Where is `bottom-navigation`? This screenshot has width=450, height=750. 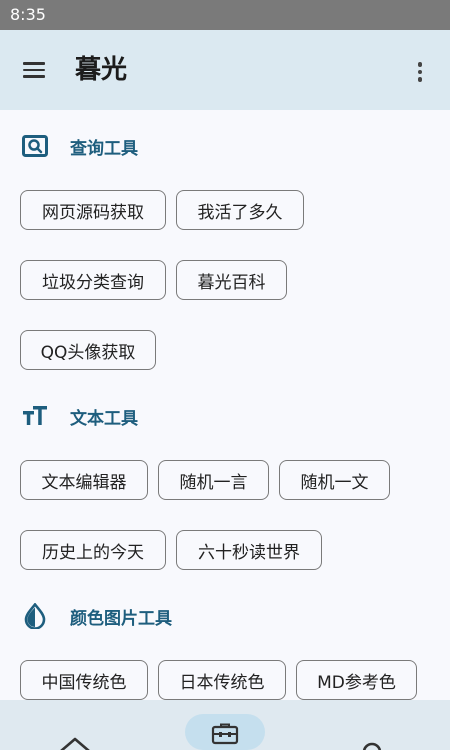
bottom-navigation is located at coordinates (225, 725).